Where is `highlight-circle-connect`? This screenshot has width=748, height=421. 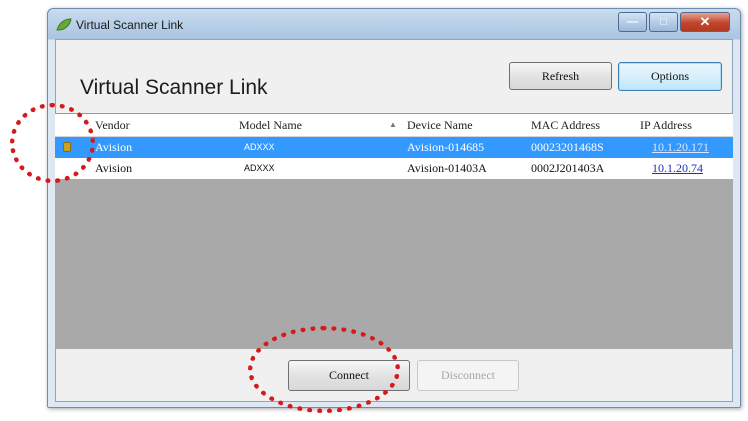 highlight-circle-connect is located at coordinates (324, 369).